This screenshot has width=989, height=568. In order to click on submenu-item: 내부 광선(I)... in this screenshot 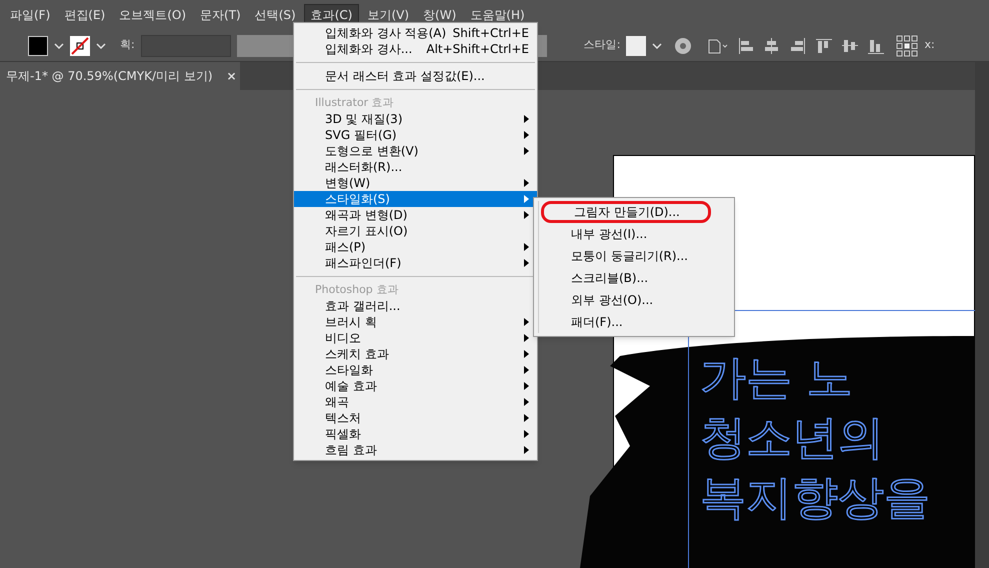, I will do `click(608, 234)`.